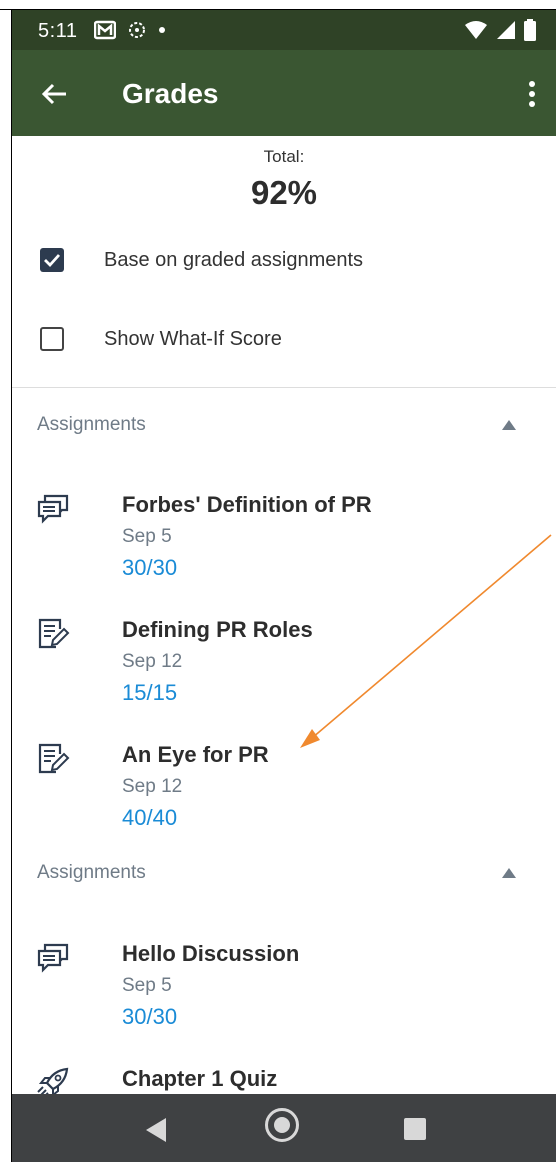 Image resolution: width=556 pixels, height=1162 pixels. I want to click on base-on-graded-checkbox, so click(52, 260).